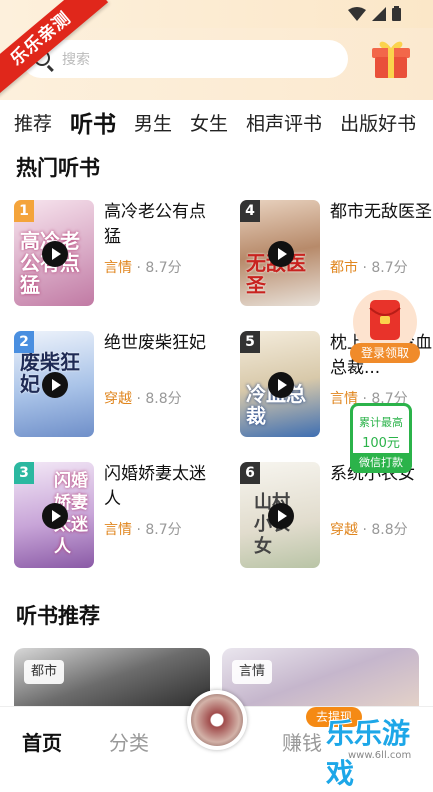 The height and width of the screenshot is (792, 433). Describe the element at coordinates (381, 422) in the screenshot. I see `reward-caption: 累计最高` at that location.